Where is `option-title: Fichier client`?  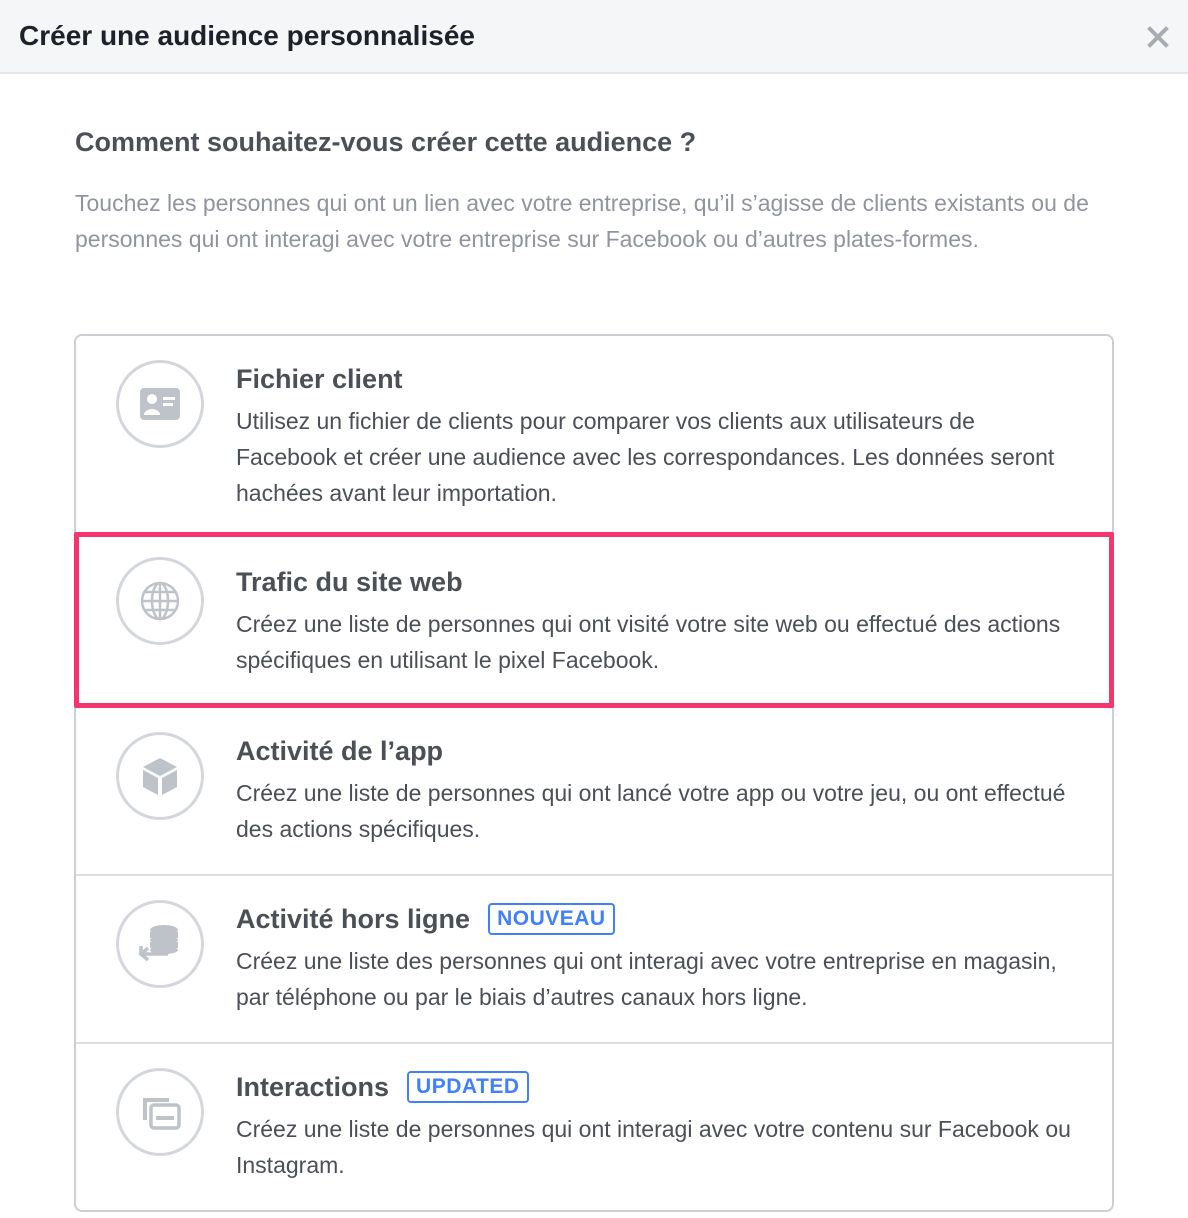
option-title: Fichier client is located at coordinates (656, 379).